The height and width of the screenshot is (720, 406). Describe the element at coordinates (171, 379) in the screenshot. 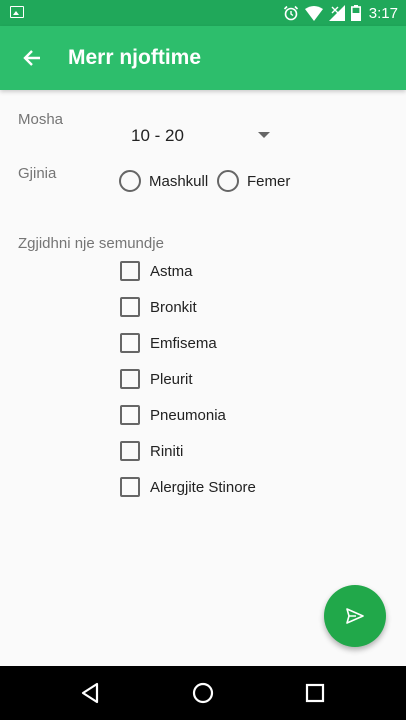

I see `checkbox-label: Pleurit` at that location.